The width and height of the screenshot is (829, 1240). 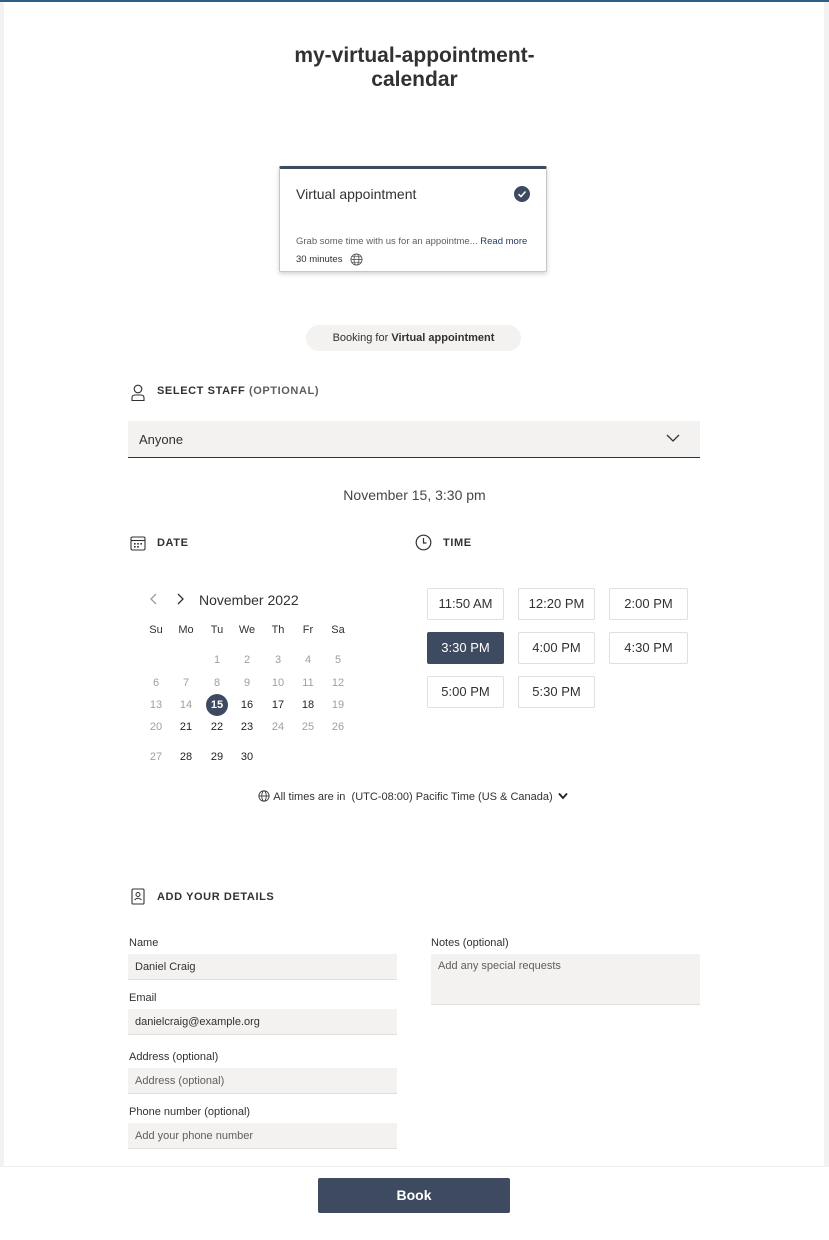 What do you see at coordinates (217, 660) in the screenshot?
I see `calendar-day: 1` at bounding box center [217, 660].